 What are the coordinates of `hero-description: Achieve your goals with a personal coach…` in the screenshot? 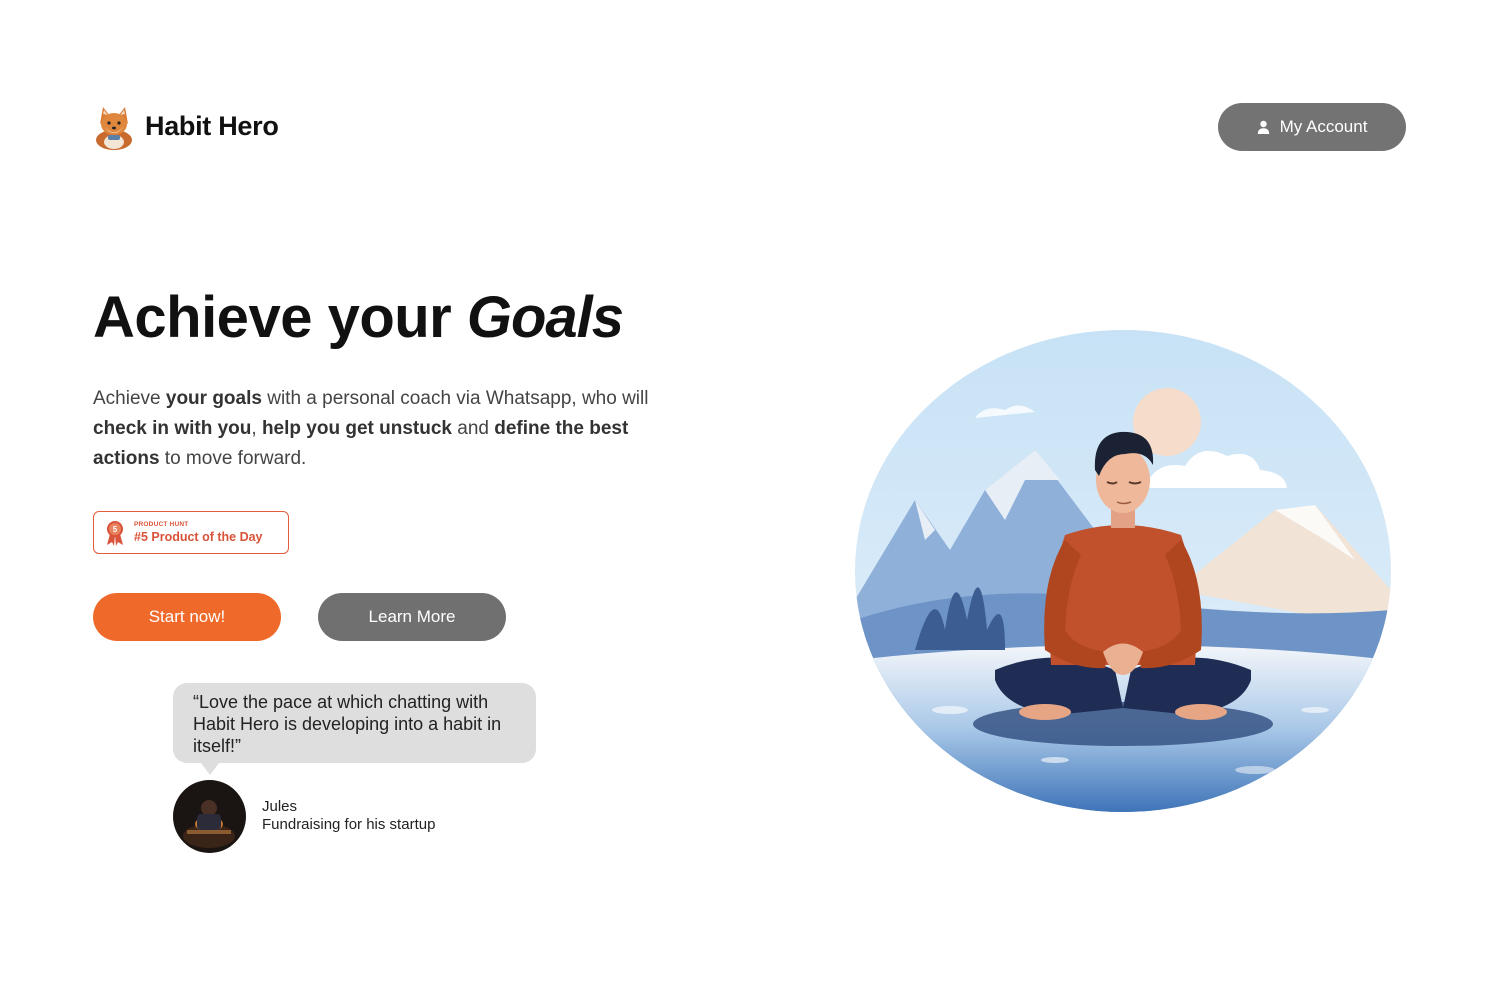 It's located at (373, 429).